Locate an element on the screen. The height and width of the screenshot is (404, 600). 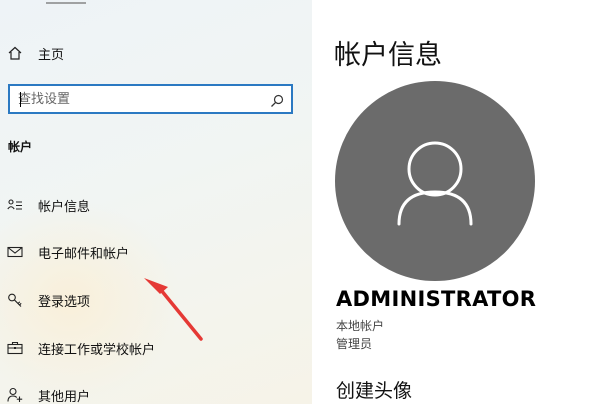
sidebar-item-home-label: 主页 is located at coordinates (51, 55).